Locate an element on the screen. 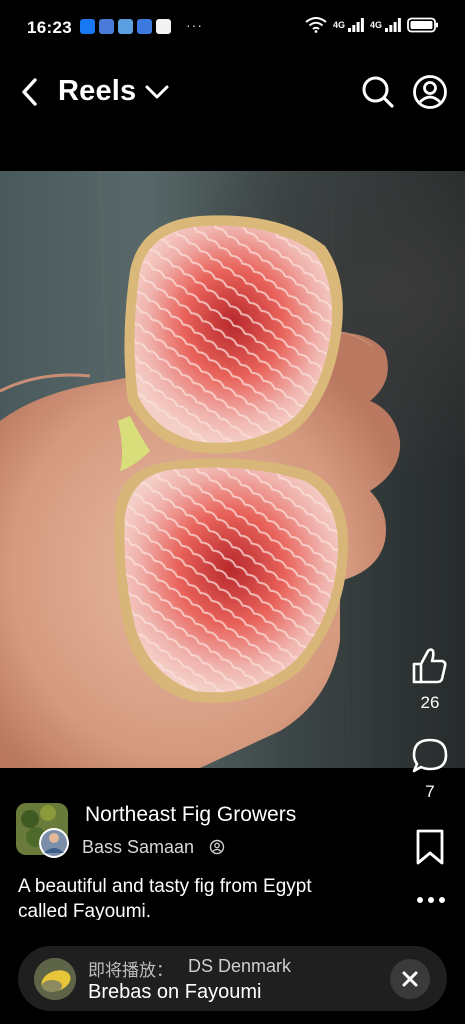 This screenshot has height=1024, width=465. up-next-channel: DS Denmark is located at coordinates (240, 966).